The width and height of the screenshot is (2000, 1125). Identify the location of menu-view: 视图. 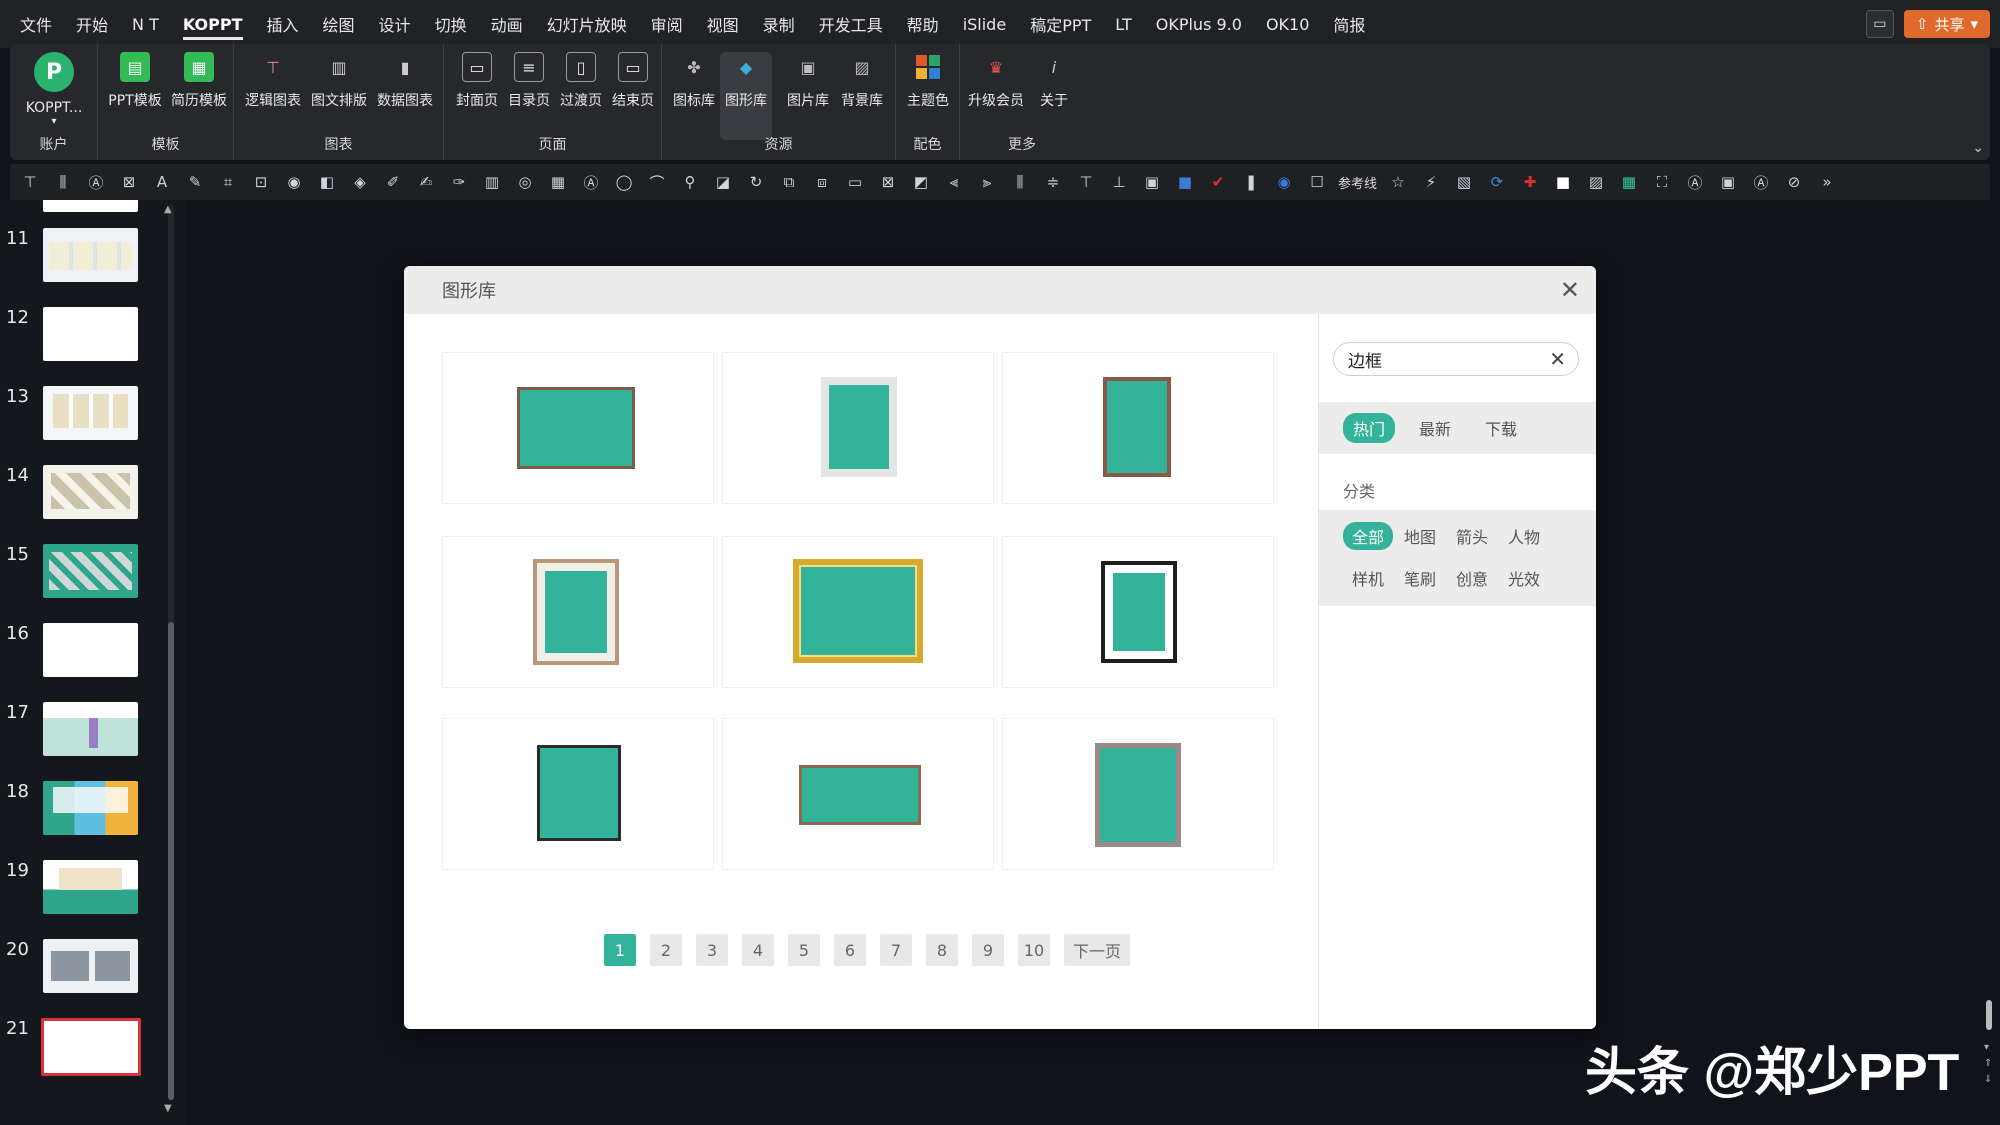
(723, 24).